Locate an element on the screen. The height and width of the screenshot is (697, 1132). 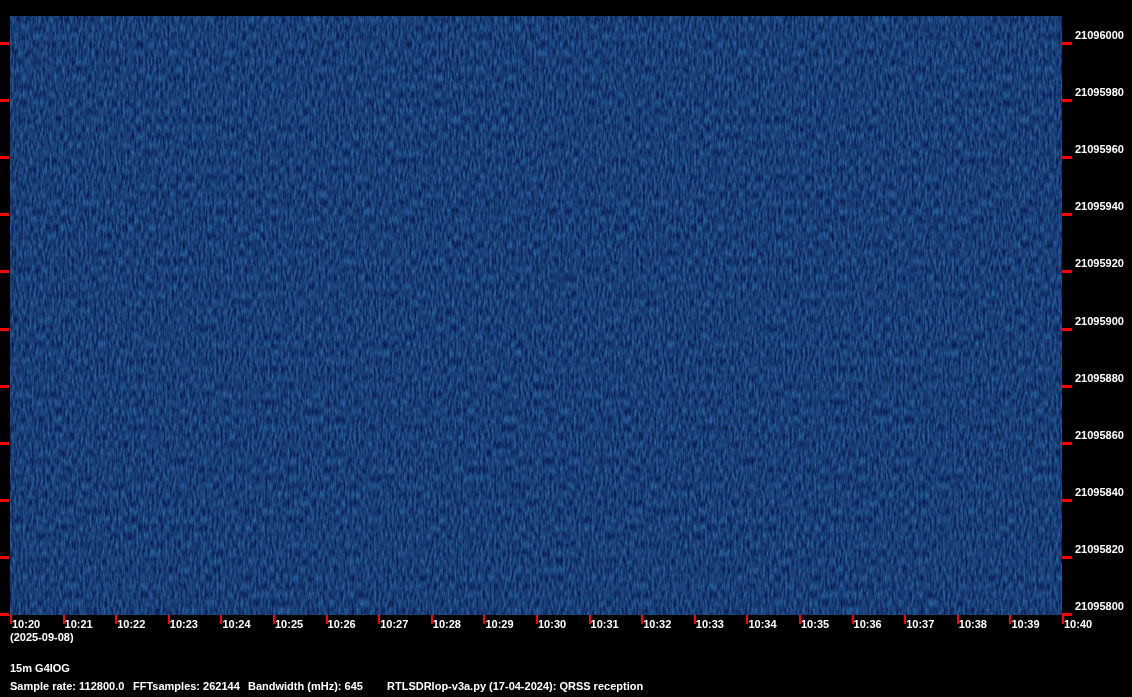
time-label: 10:37 is located at coordinates (920, 624).